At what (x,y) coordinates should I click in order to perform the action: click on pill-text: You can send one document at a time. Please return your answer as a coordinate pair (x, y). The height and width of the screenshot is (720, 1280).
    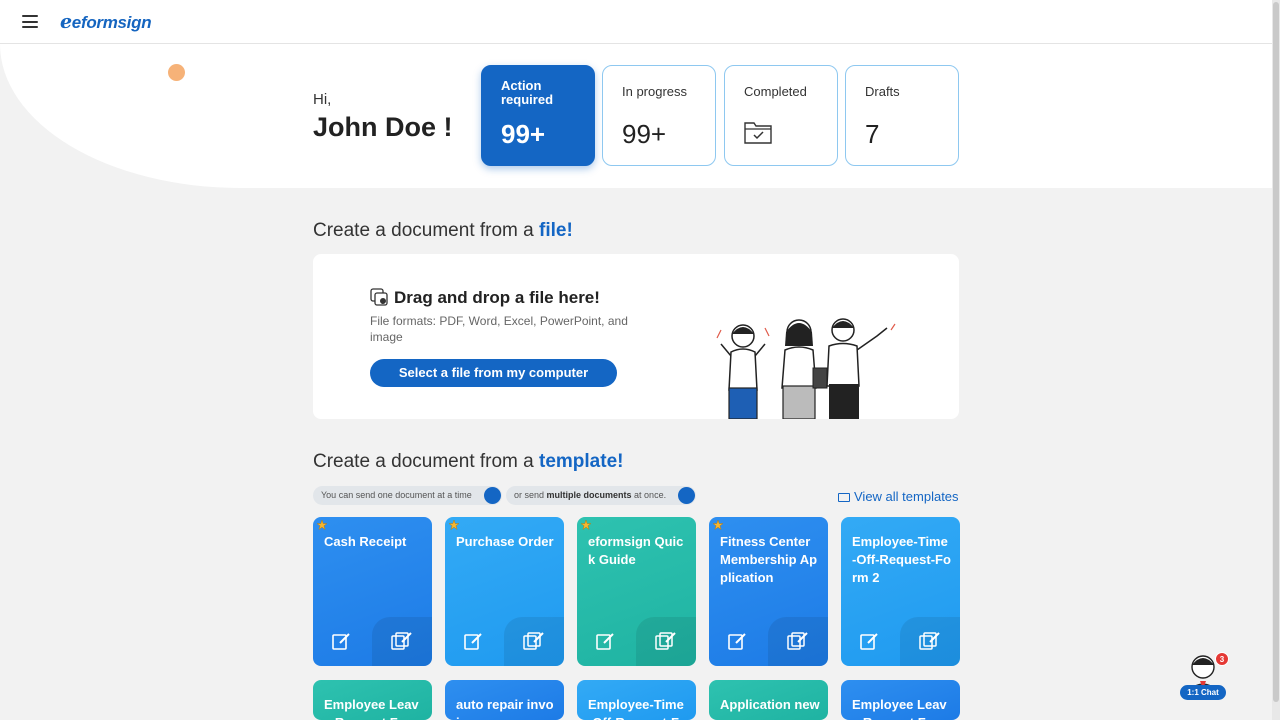
    Looking at the image, I should click on (396, 495).